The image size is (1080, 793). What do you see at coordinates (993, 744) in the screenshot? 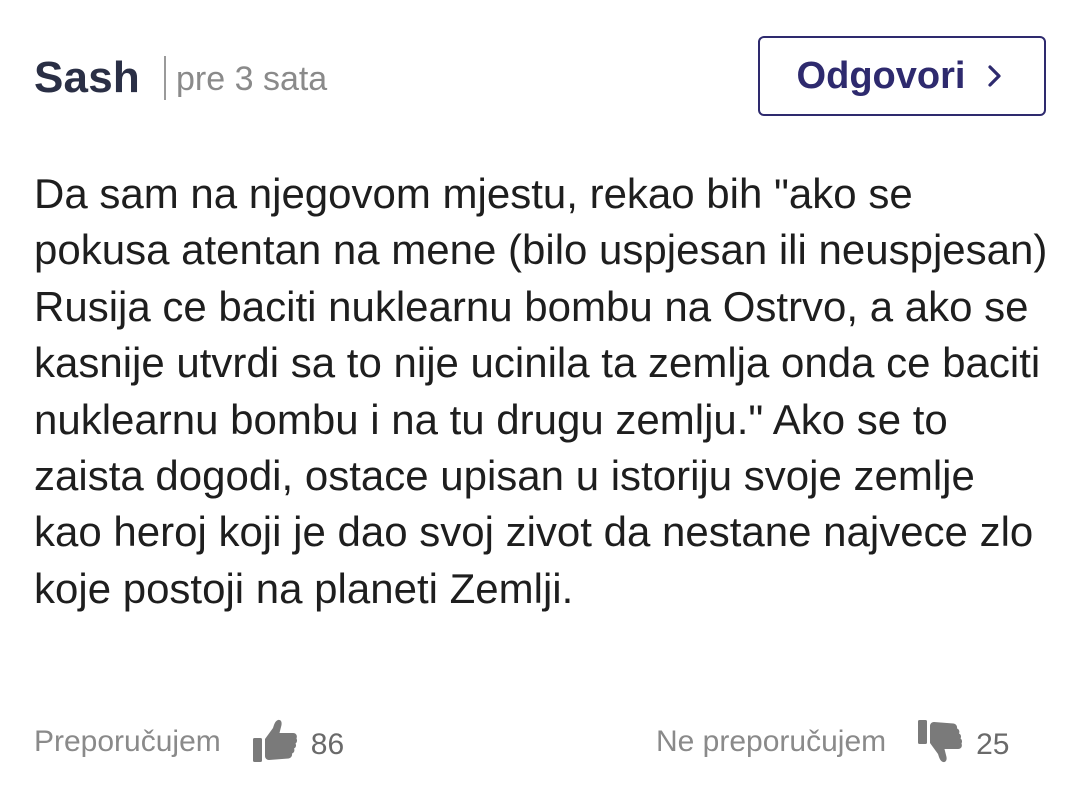
I see `not-recommend-count: 25` at bounding box center [993, 744].